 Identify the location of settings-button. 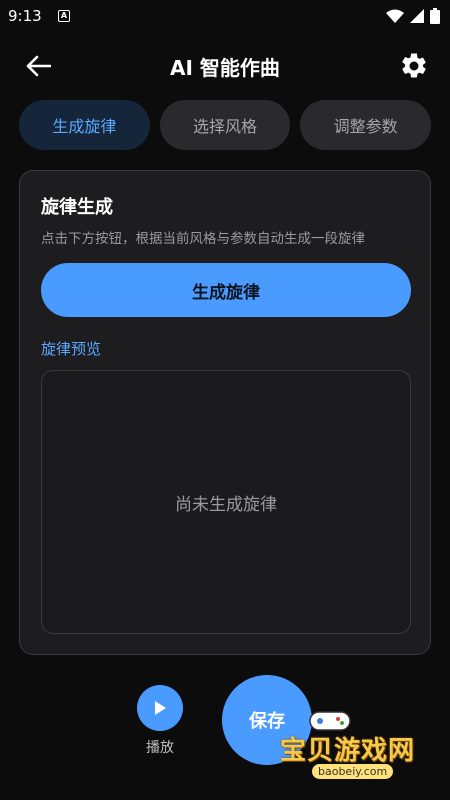
(414, 66).